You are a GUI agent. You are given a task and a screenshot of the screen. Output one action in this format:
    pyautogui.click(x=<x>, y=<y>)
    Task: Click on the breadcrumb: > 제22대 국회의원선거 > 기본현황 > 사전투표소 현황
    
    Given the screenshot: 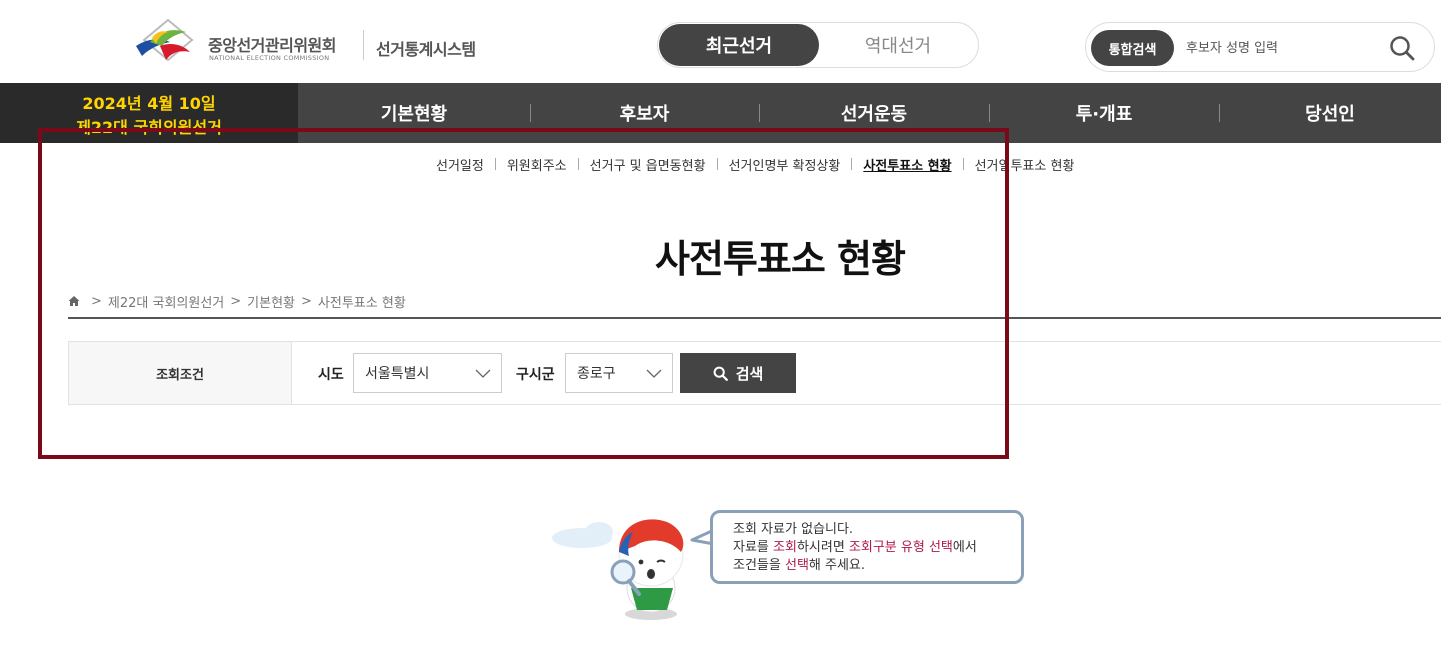 What is the action you would take?
    pyautogui.click(x=237, y=301)
    